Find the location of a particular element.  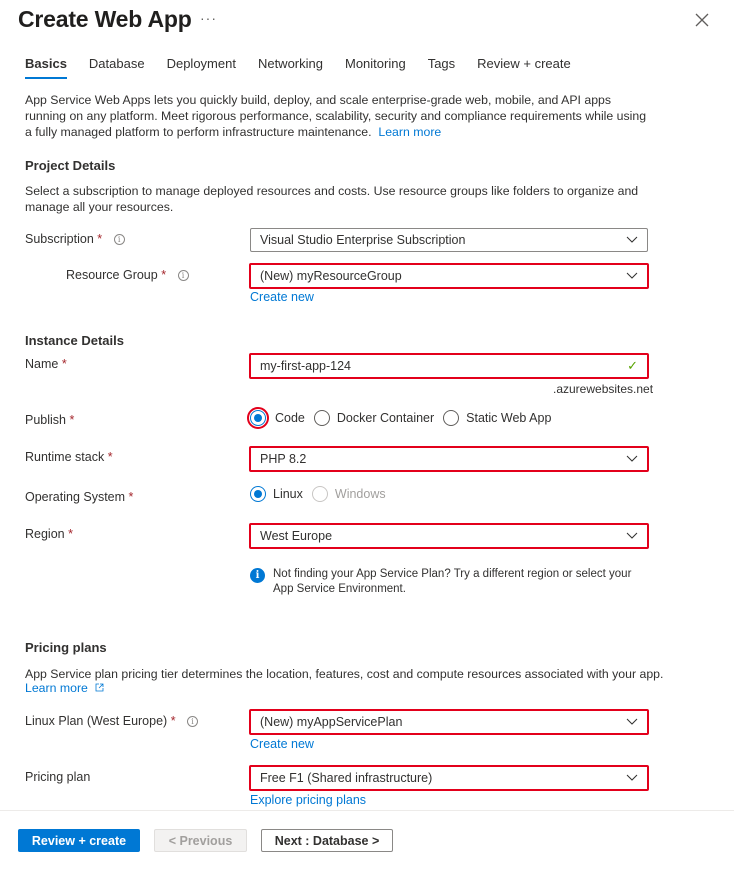

create-new-resource-group-link: Create new is located at coordinates (282, 297).